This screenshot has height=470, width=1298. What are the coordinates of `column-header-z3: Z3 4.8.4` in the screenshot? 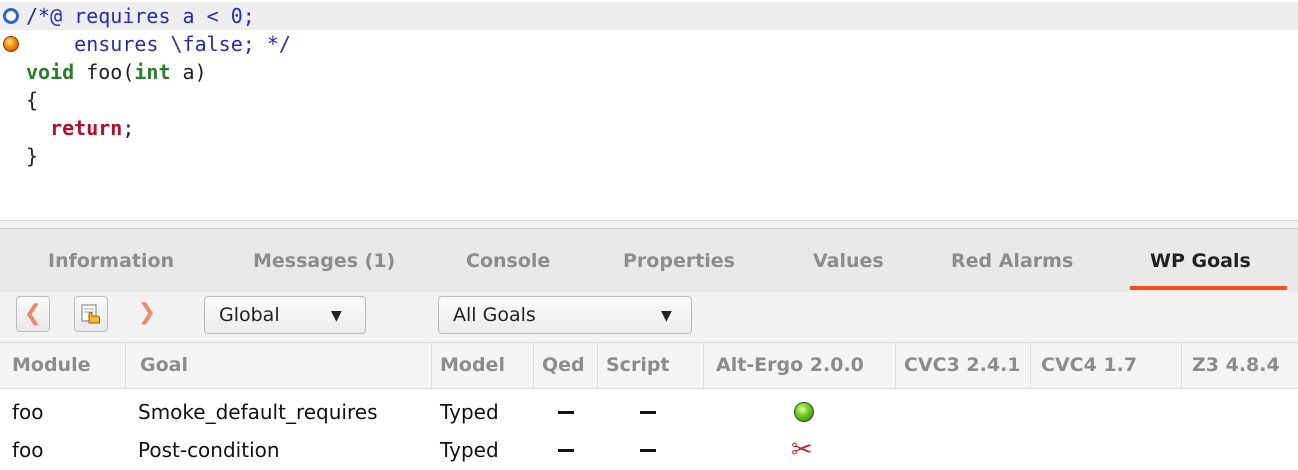 It's located at (1240, 365).